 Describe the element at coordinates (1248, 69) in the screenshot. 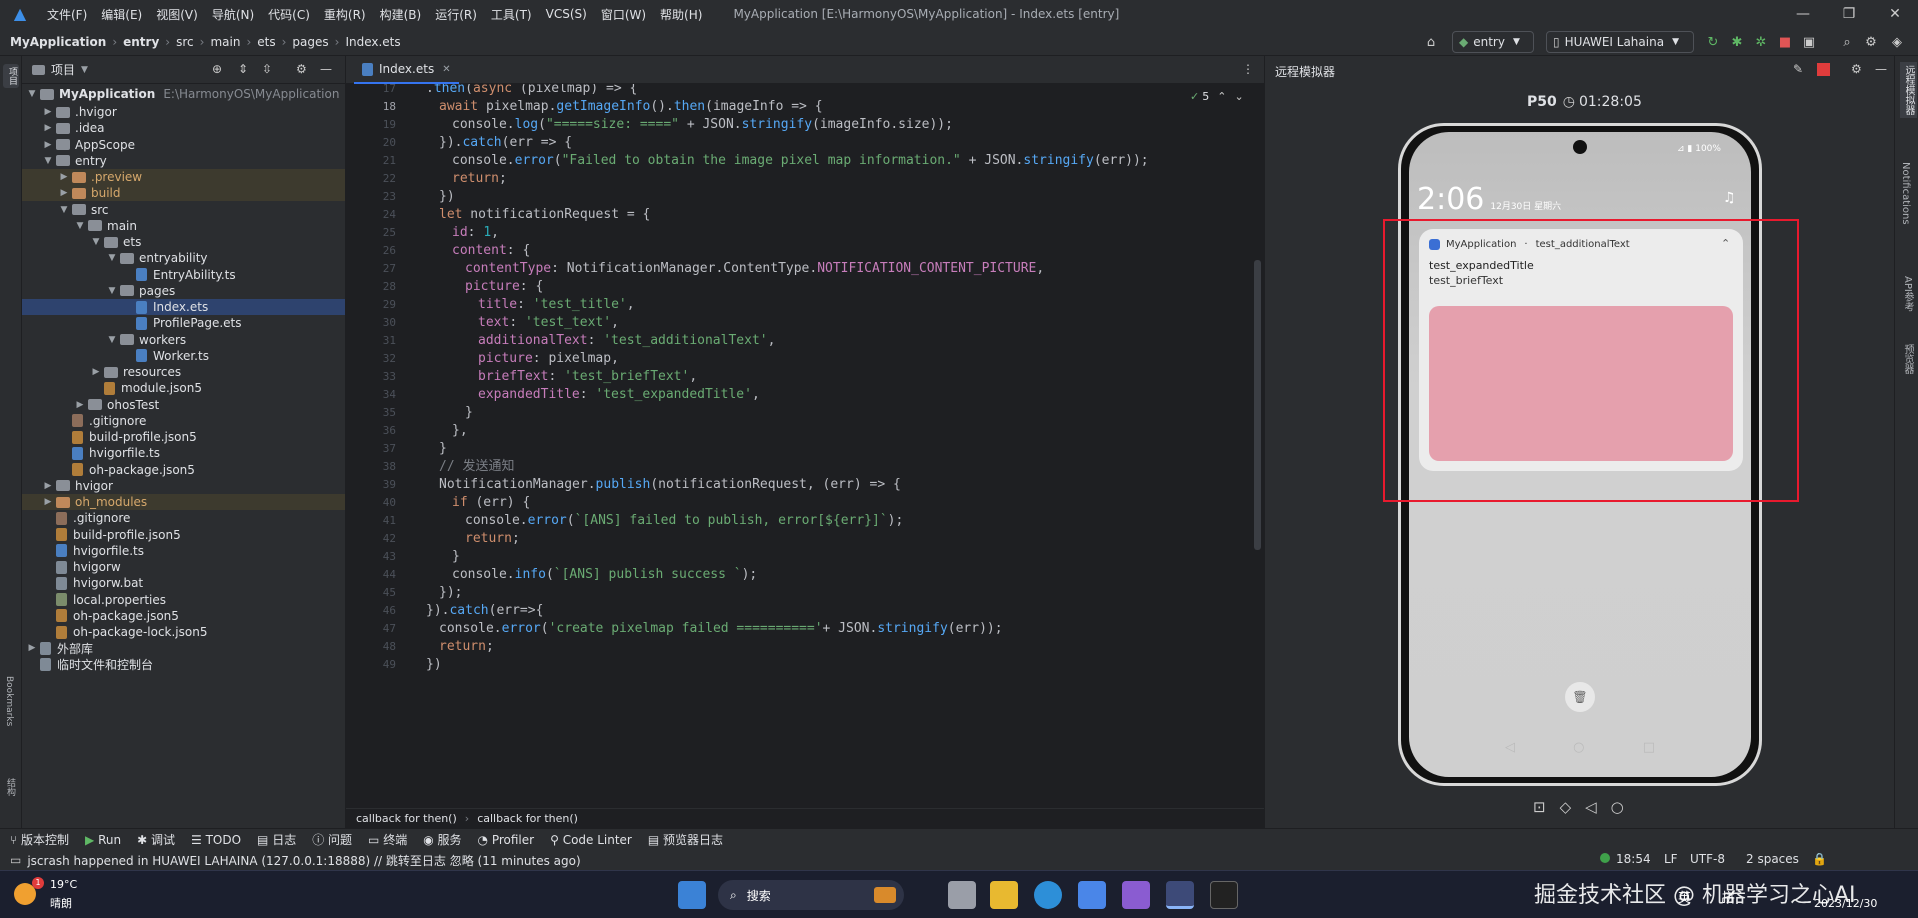

I see `more-options-icon: ⋮` at that location.